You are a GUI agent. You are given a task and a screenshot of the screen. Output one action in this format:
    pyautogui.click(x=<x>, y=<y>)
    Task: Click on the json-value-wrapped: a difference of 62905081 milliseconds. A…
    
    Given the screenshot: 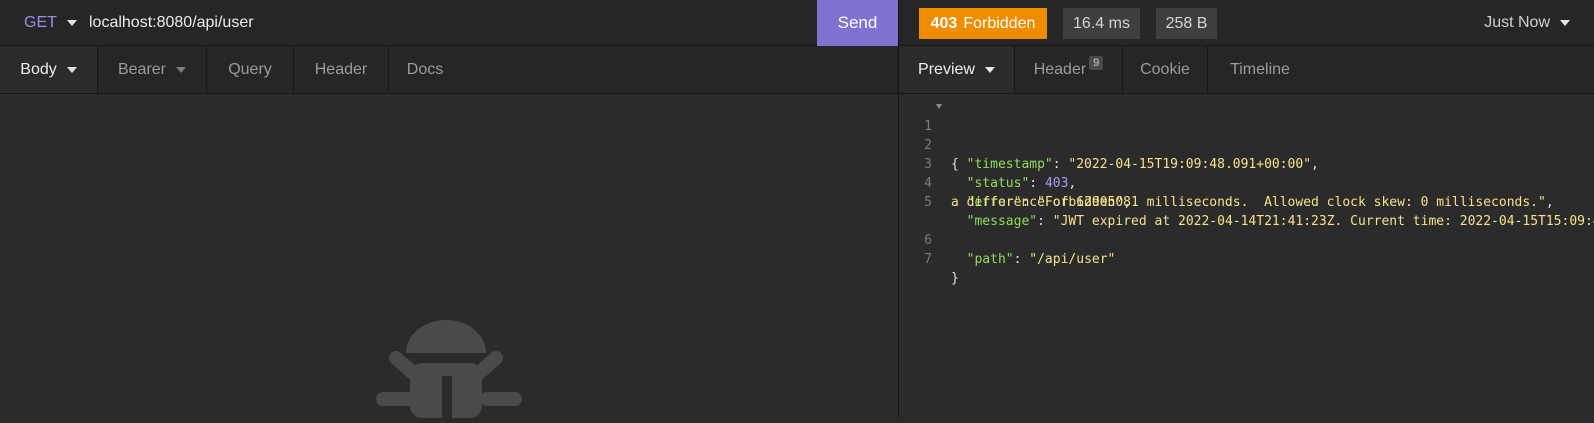 What is the action you would take?
    pyautogui.click(x=1252, y=202)
    